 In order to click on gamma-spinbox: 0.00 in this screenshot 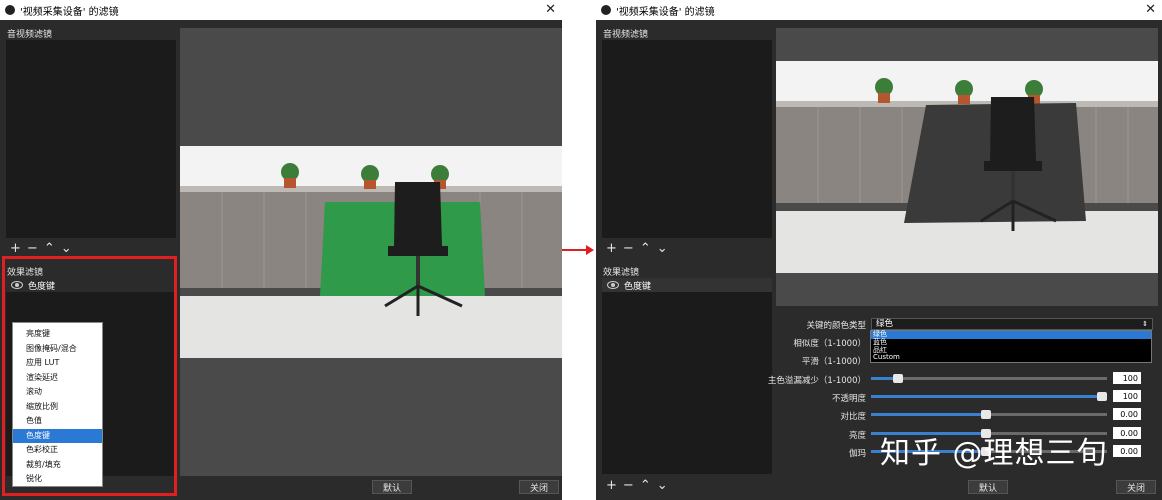, I will do `click(1127, 451)`.